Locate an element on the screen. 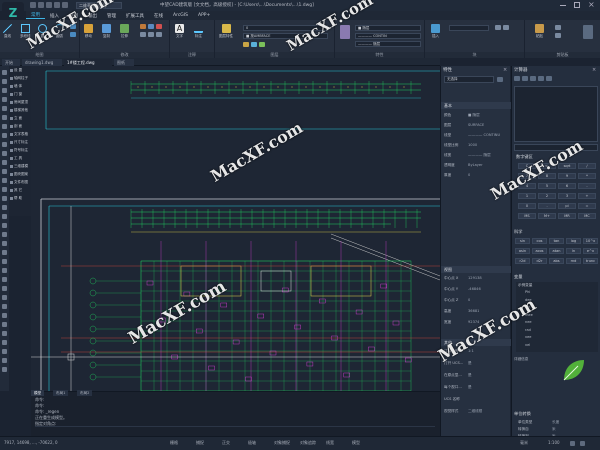 The image size is (600, 450). palette-item-0: 设 置 is located at coordinates (16, 70).